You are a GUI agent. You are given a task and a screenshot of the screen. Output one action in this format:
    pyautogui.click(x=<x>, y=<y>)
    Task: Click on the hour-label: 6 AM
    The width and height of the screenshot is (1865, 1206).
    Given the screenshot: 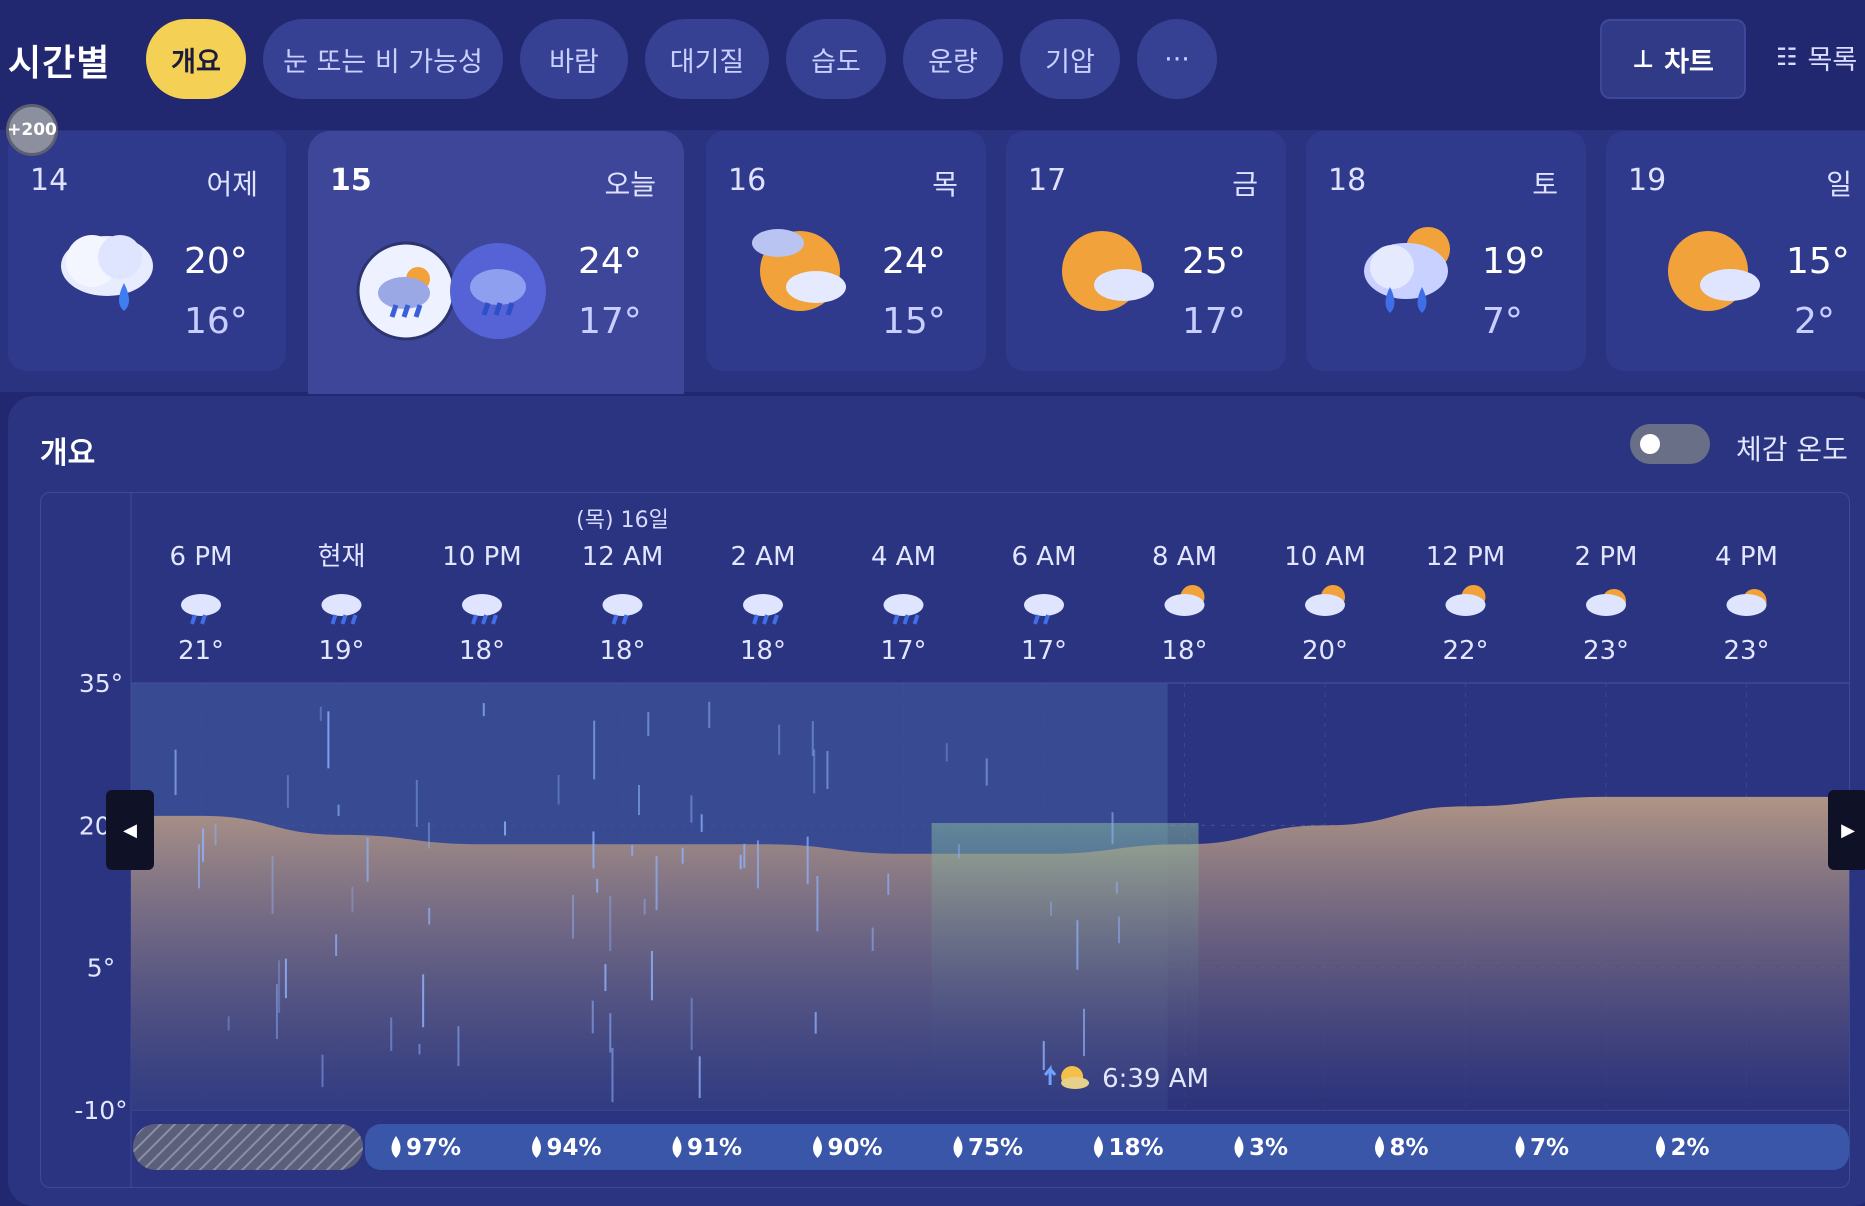 What is the action you would take?
    pyautogui.click(x=1043, y=557)
    